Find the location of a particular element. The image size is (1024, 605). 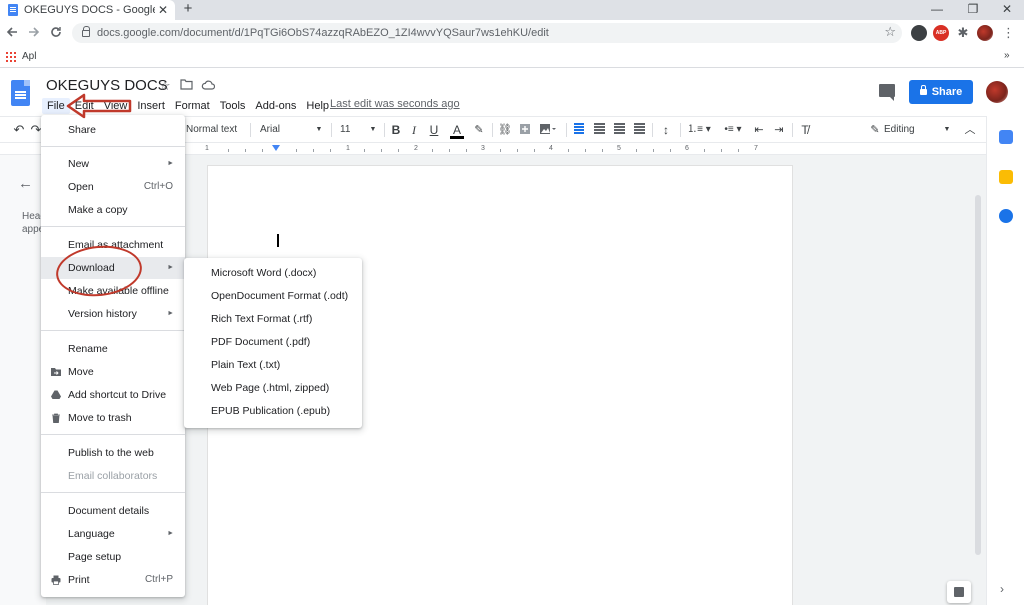

line-spacing-icon: ↕ is located at coordinates (666, 130).